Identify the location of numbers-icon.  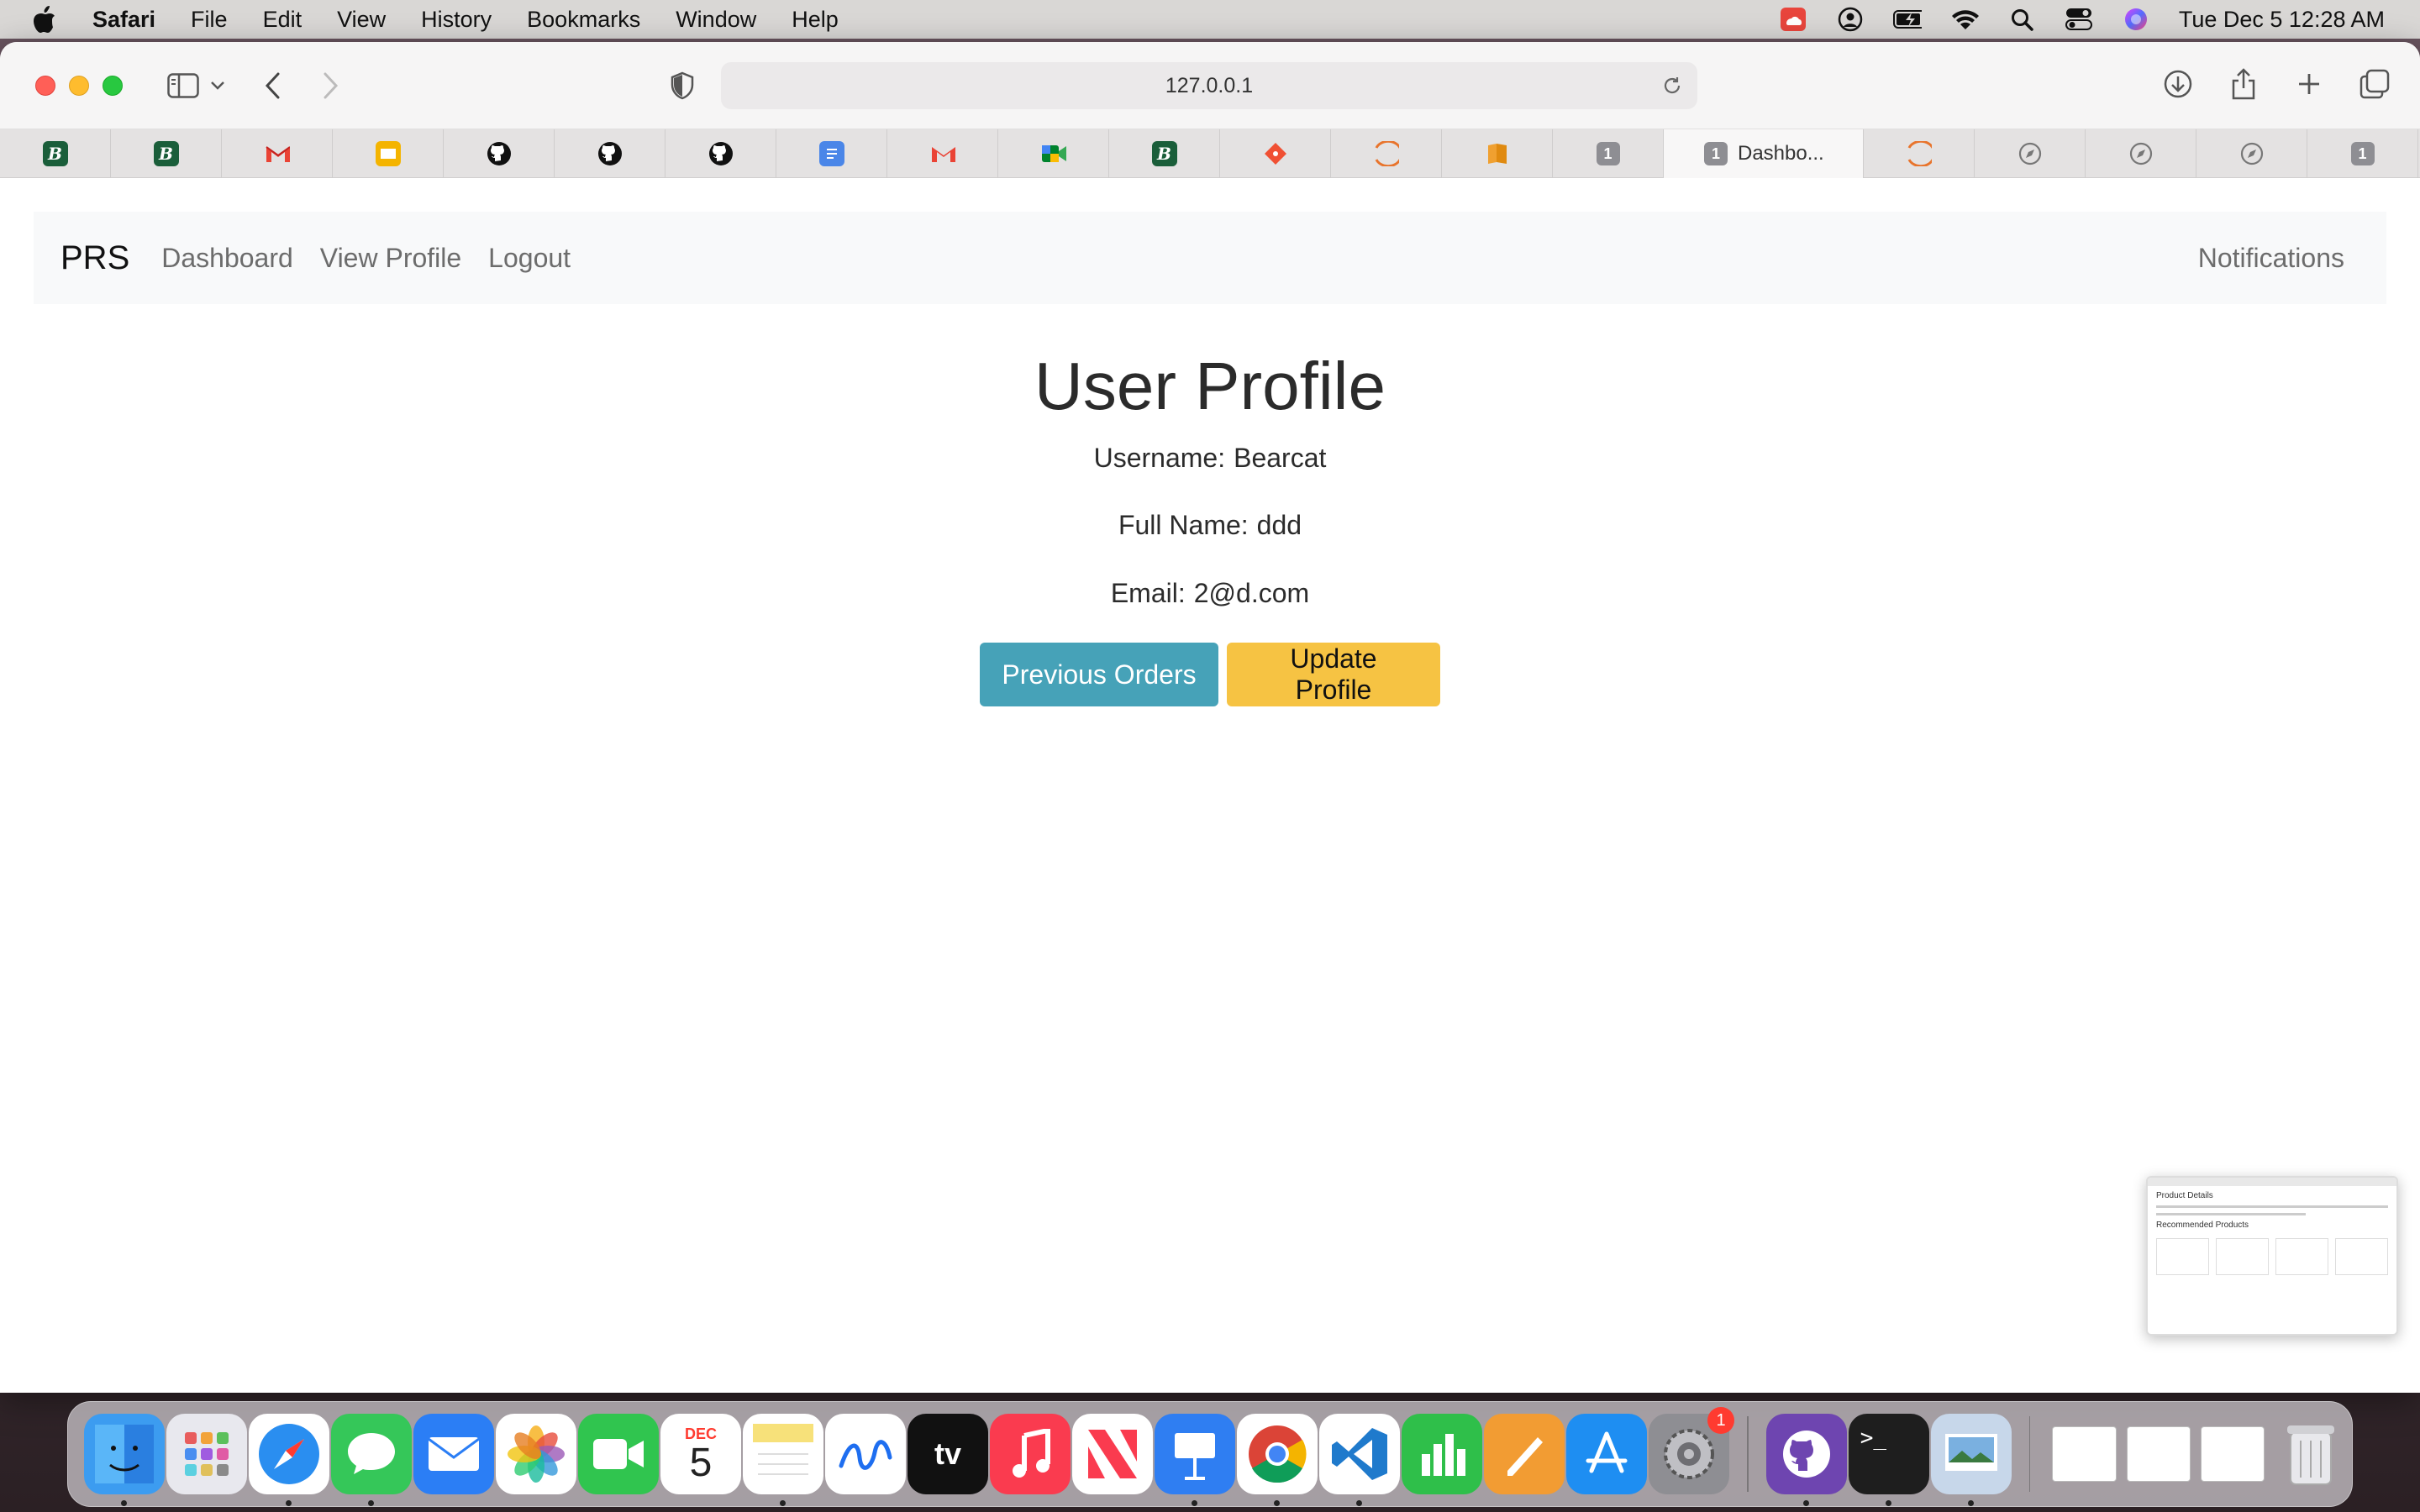
(1442, 1454).